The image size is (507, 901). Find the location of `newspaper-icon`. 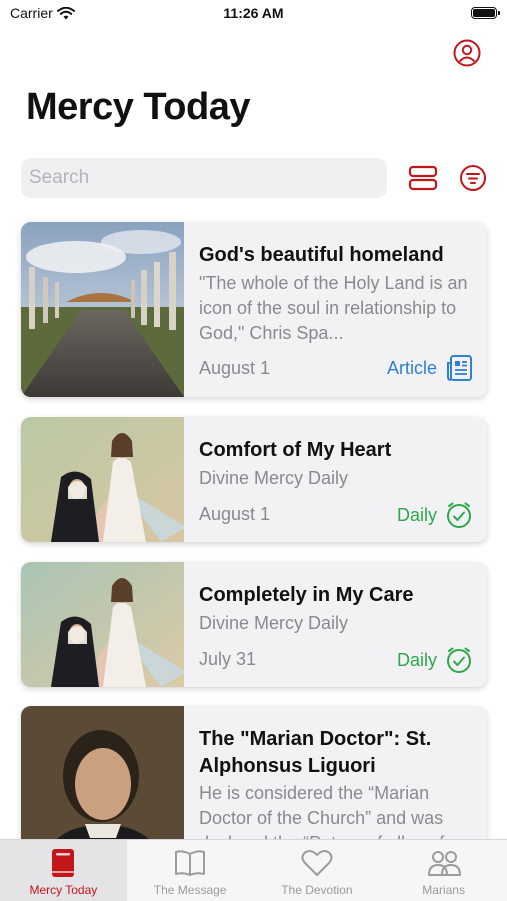

newspaper-icon is located at coordinates (459, 368).